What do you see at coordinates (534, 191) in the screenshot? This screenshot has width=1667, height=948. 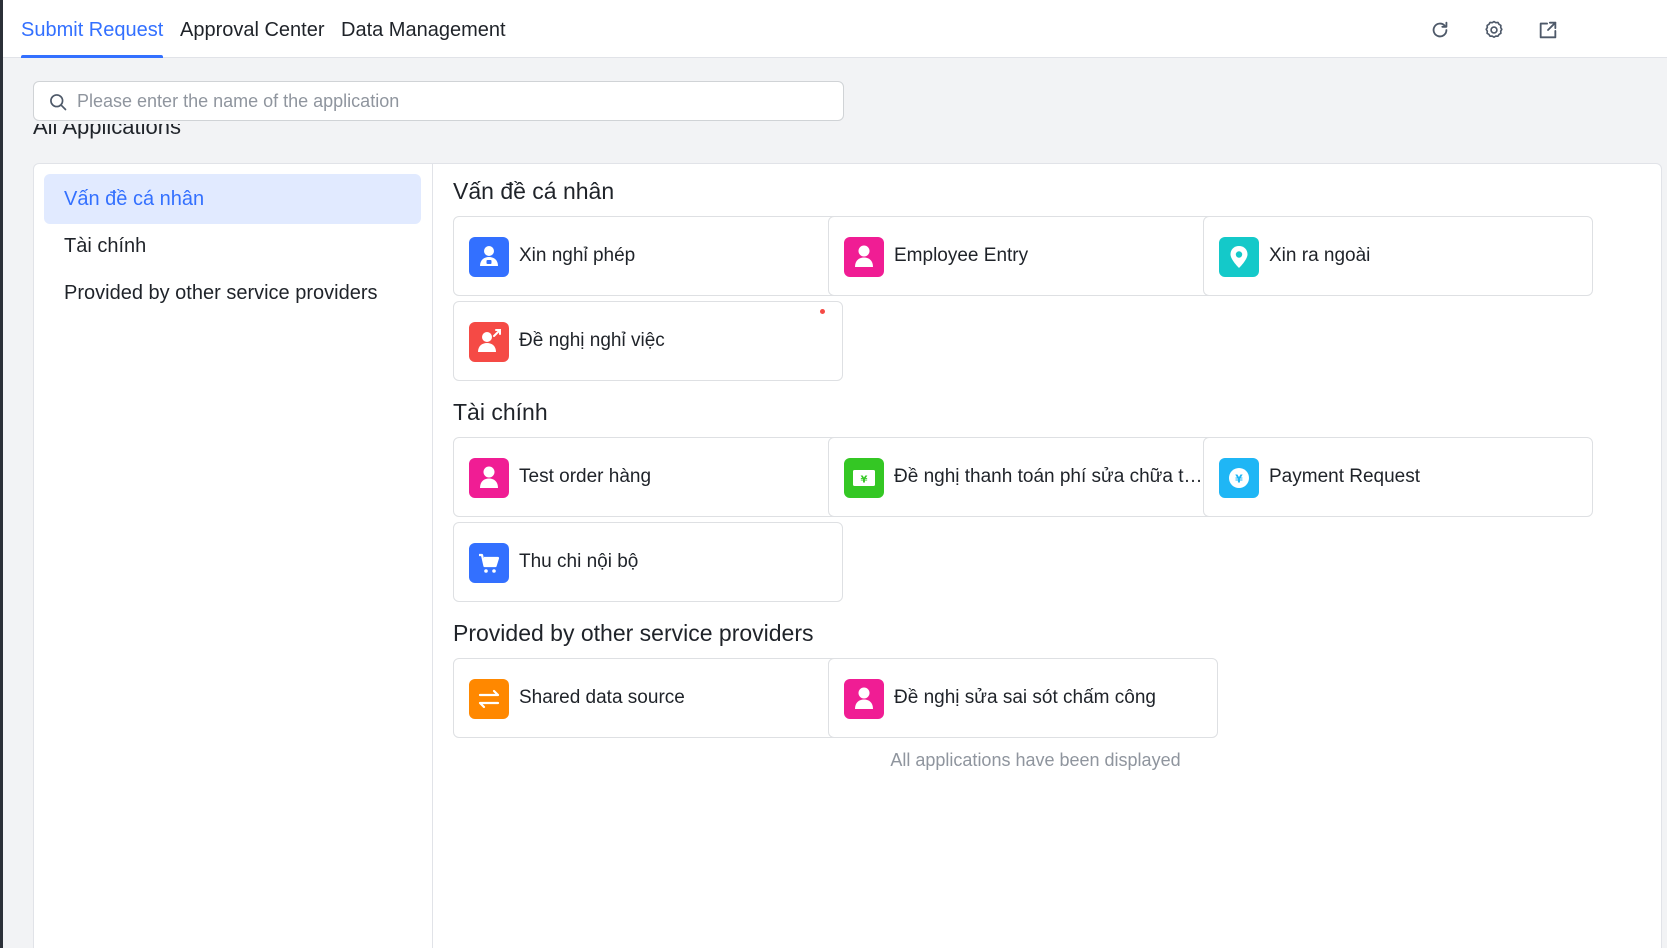 I see `group-title-personal: Vấn đề cá nhân` at bounding box center [534, 191].